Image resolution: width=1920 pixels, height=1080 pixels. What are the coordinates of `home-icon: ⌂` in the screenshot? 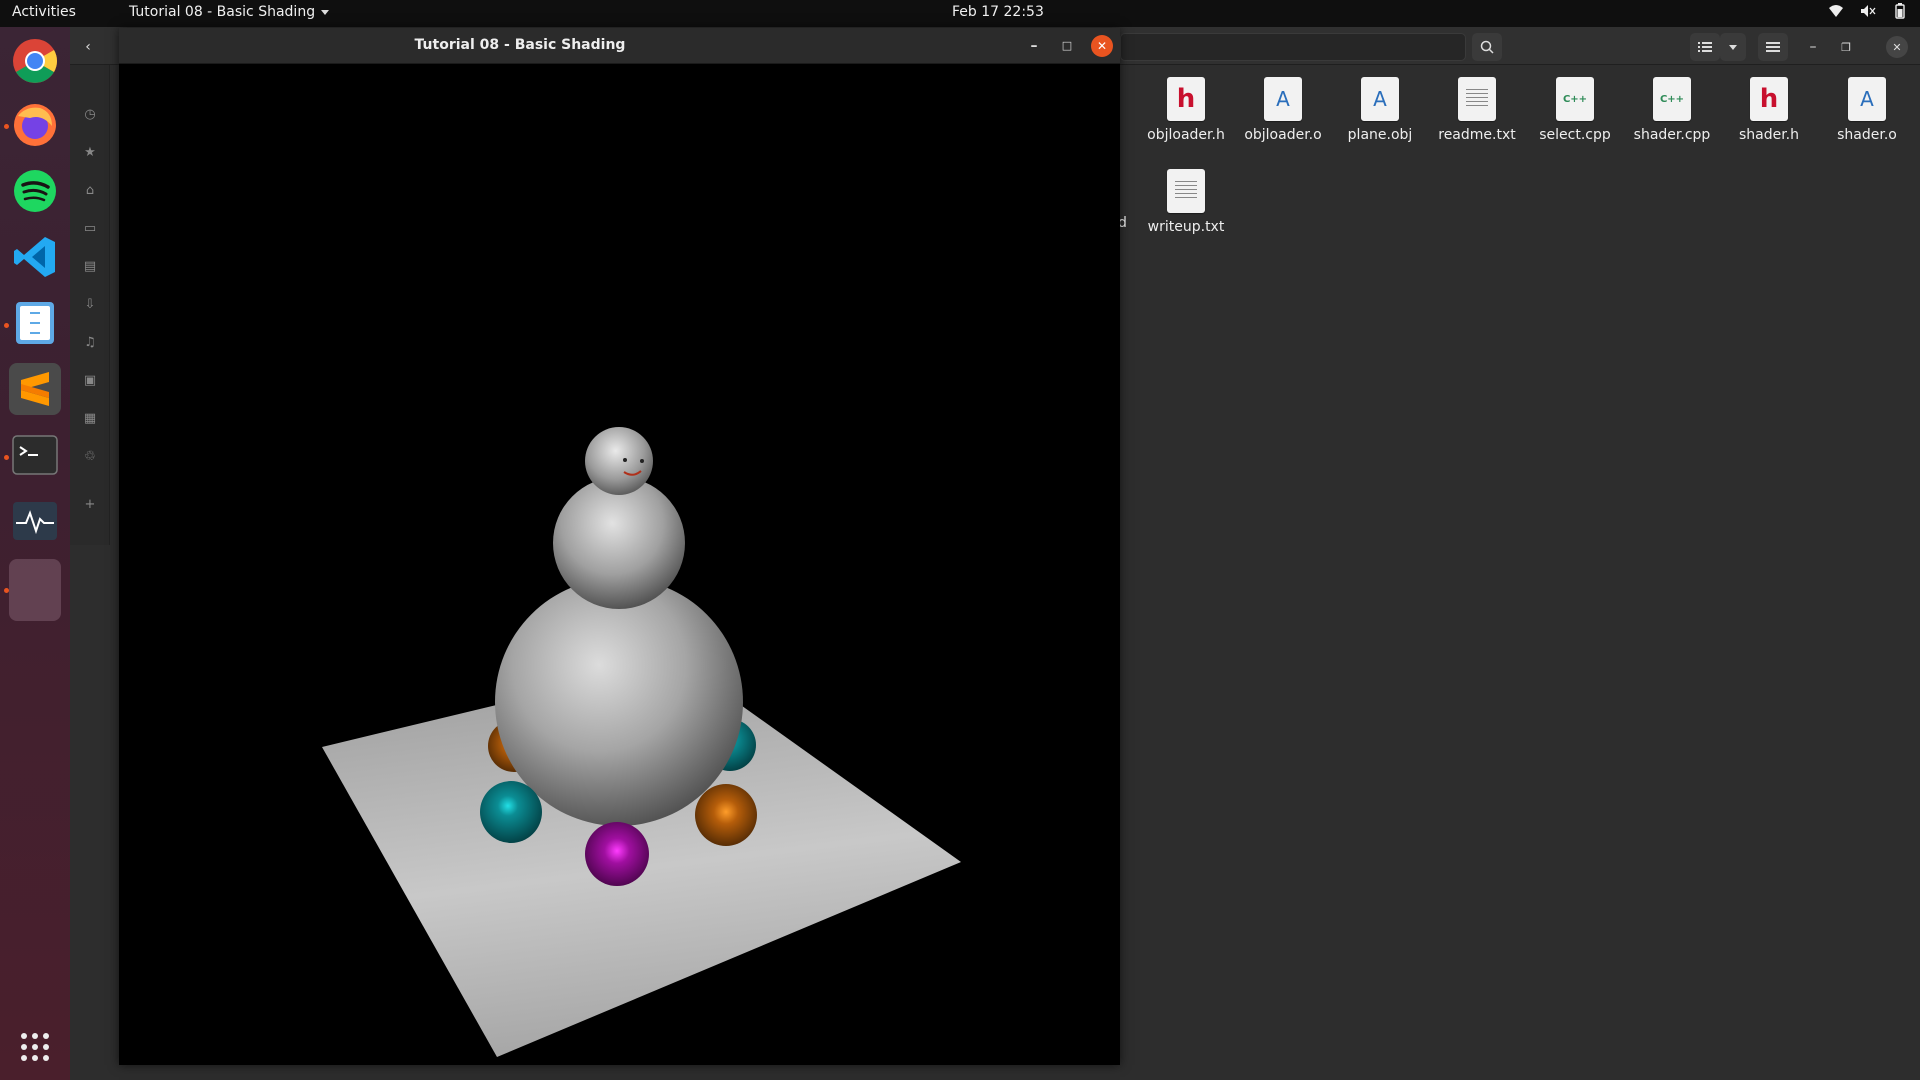 It's located at (90, 191).